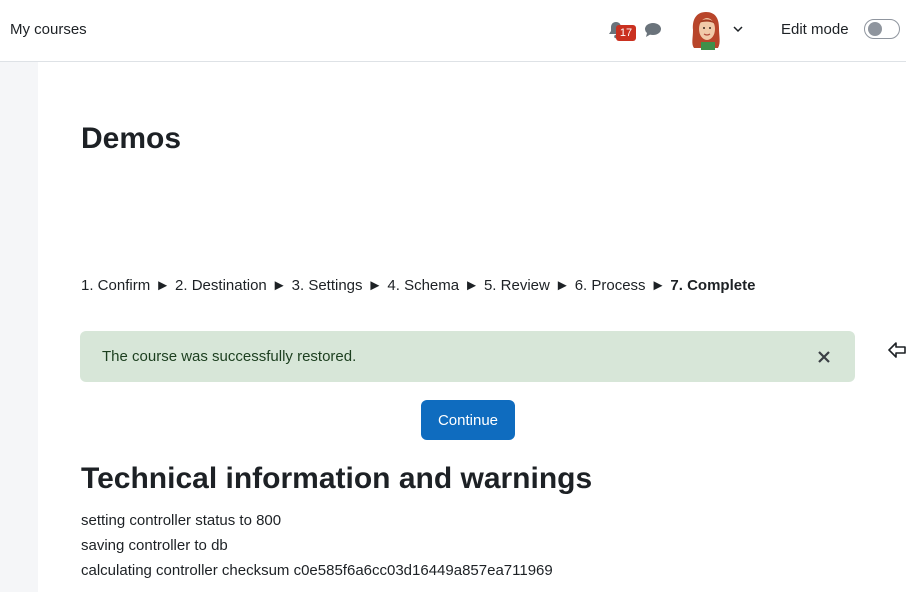 The image size is (906, 592). I want to click on chat-icon, so click(653, 30).